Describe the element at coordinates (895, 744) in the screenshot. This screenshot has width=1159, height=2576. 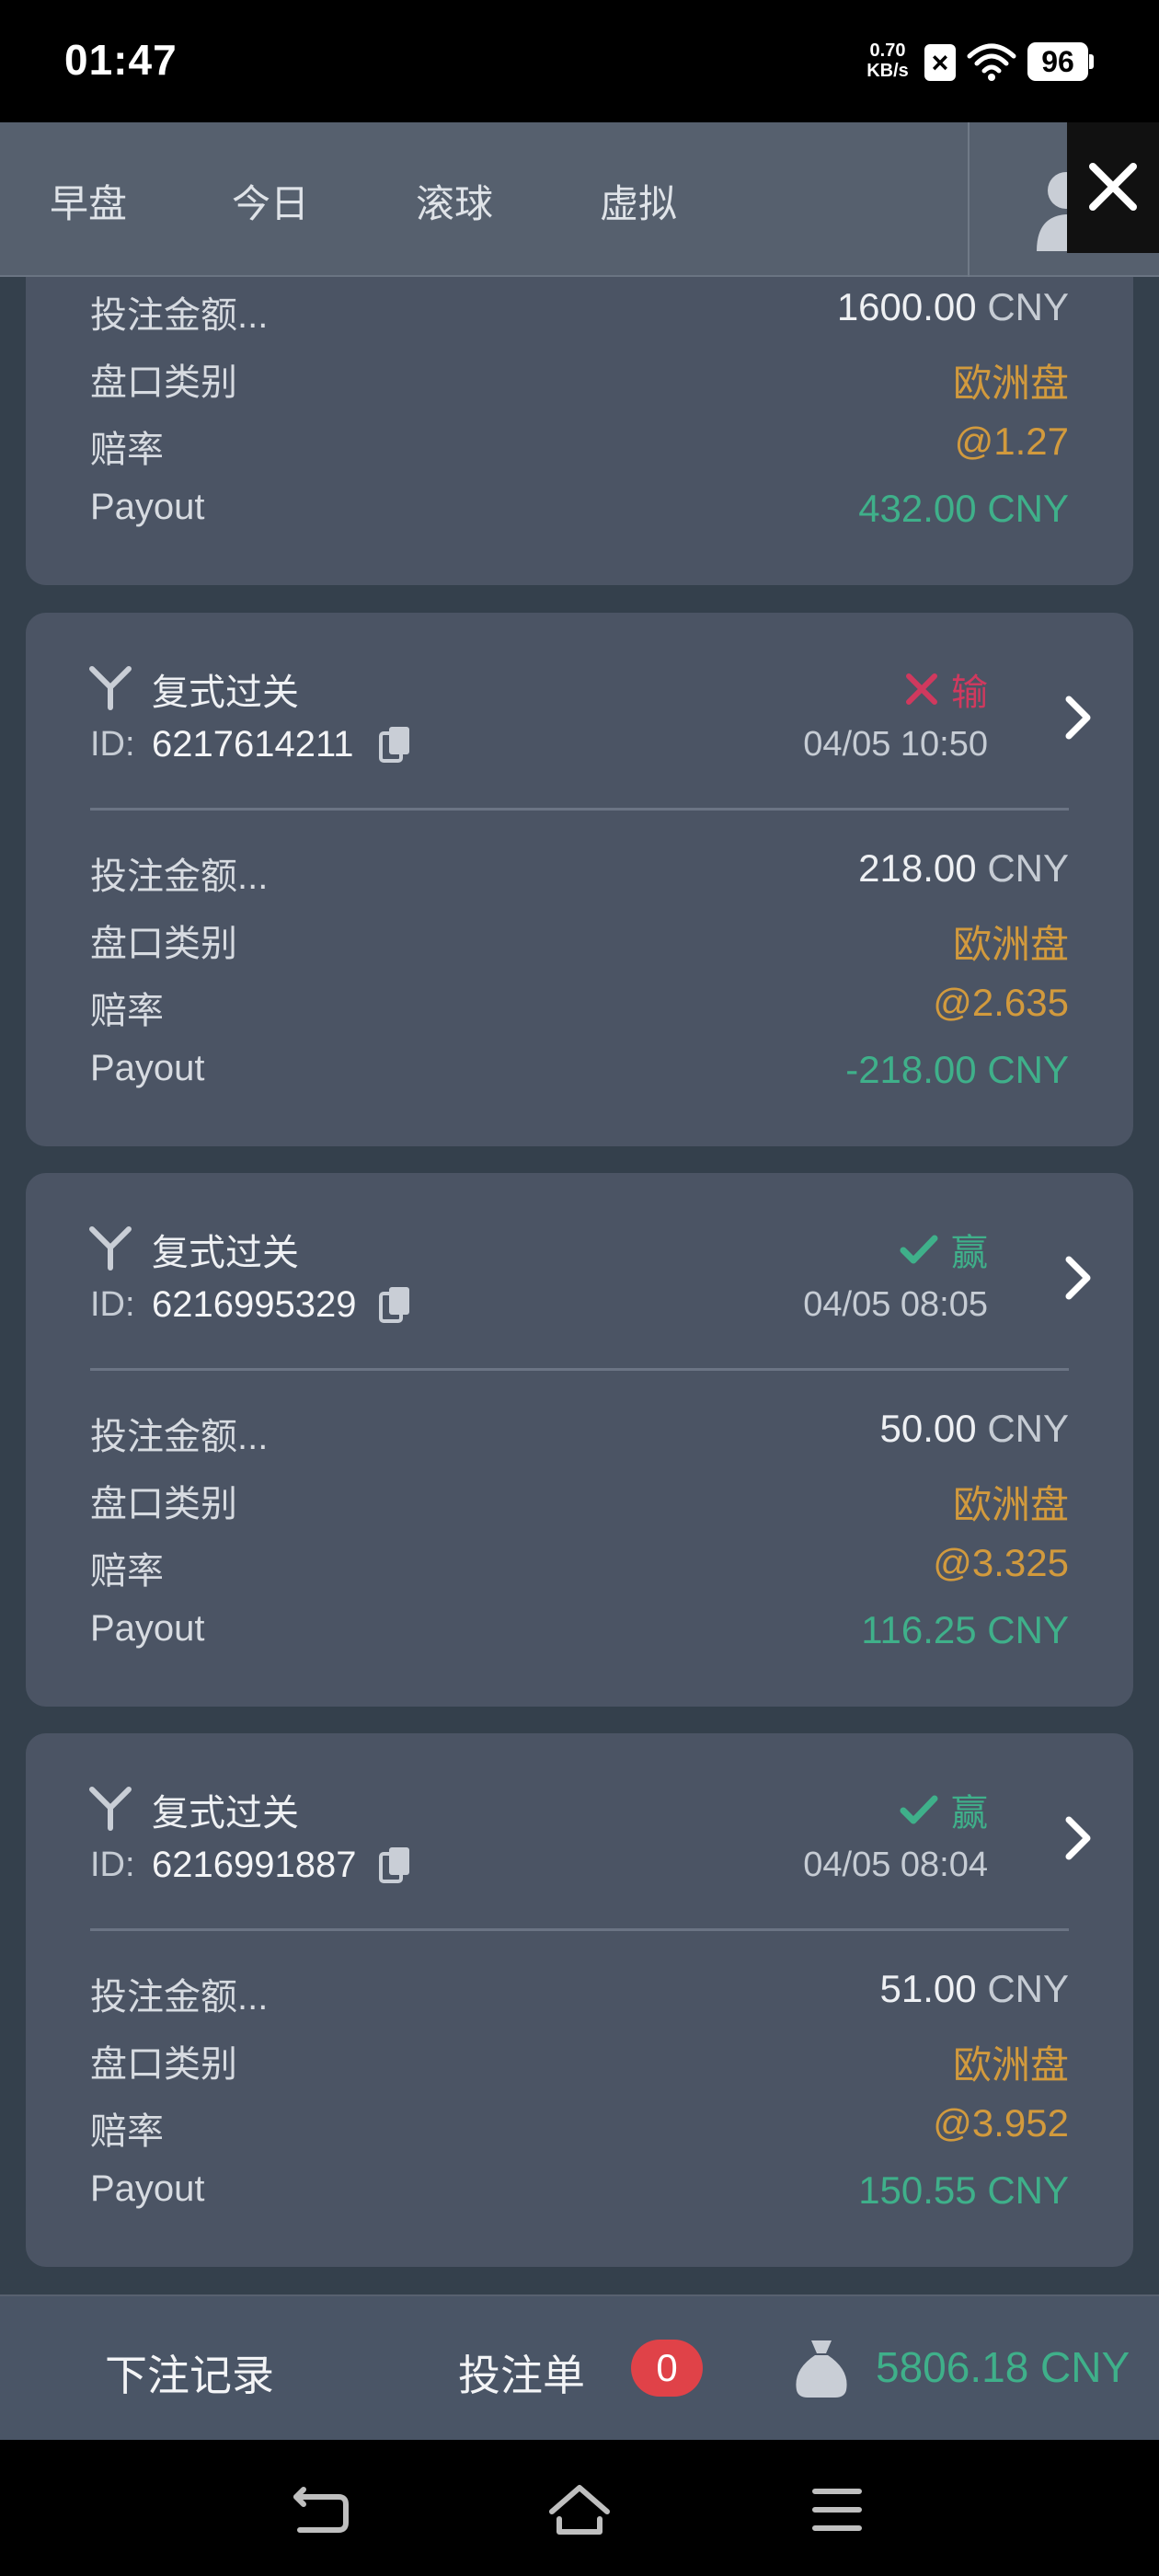
I see `bet-datetime: 04/05 10:50` at that location.